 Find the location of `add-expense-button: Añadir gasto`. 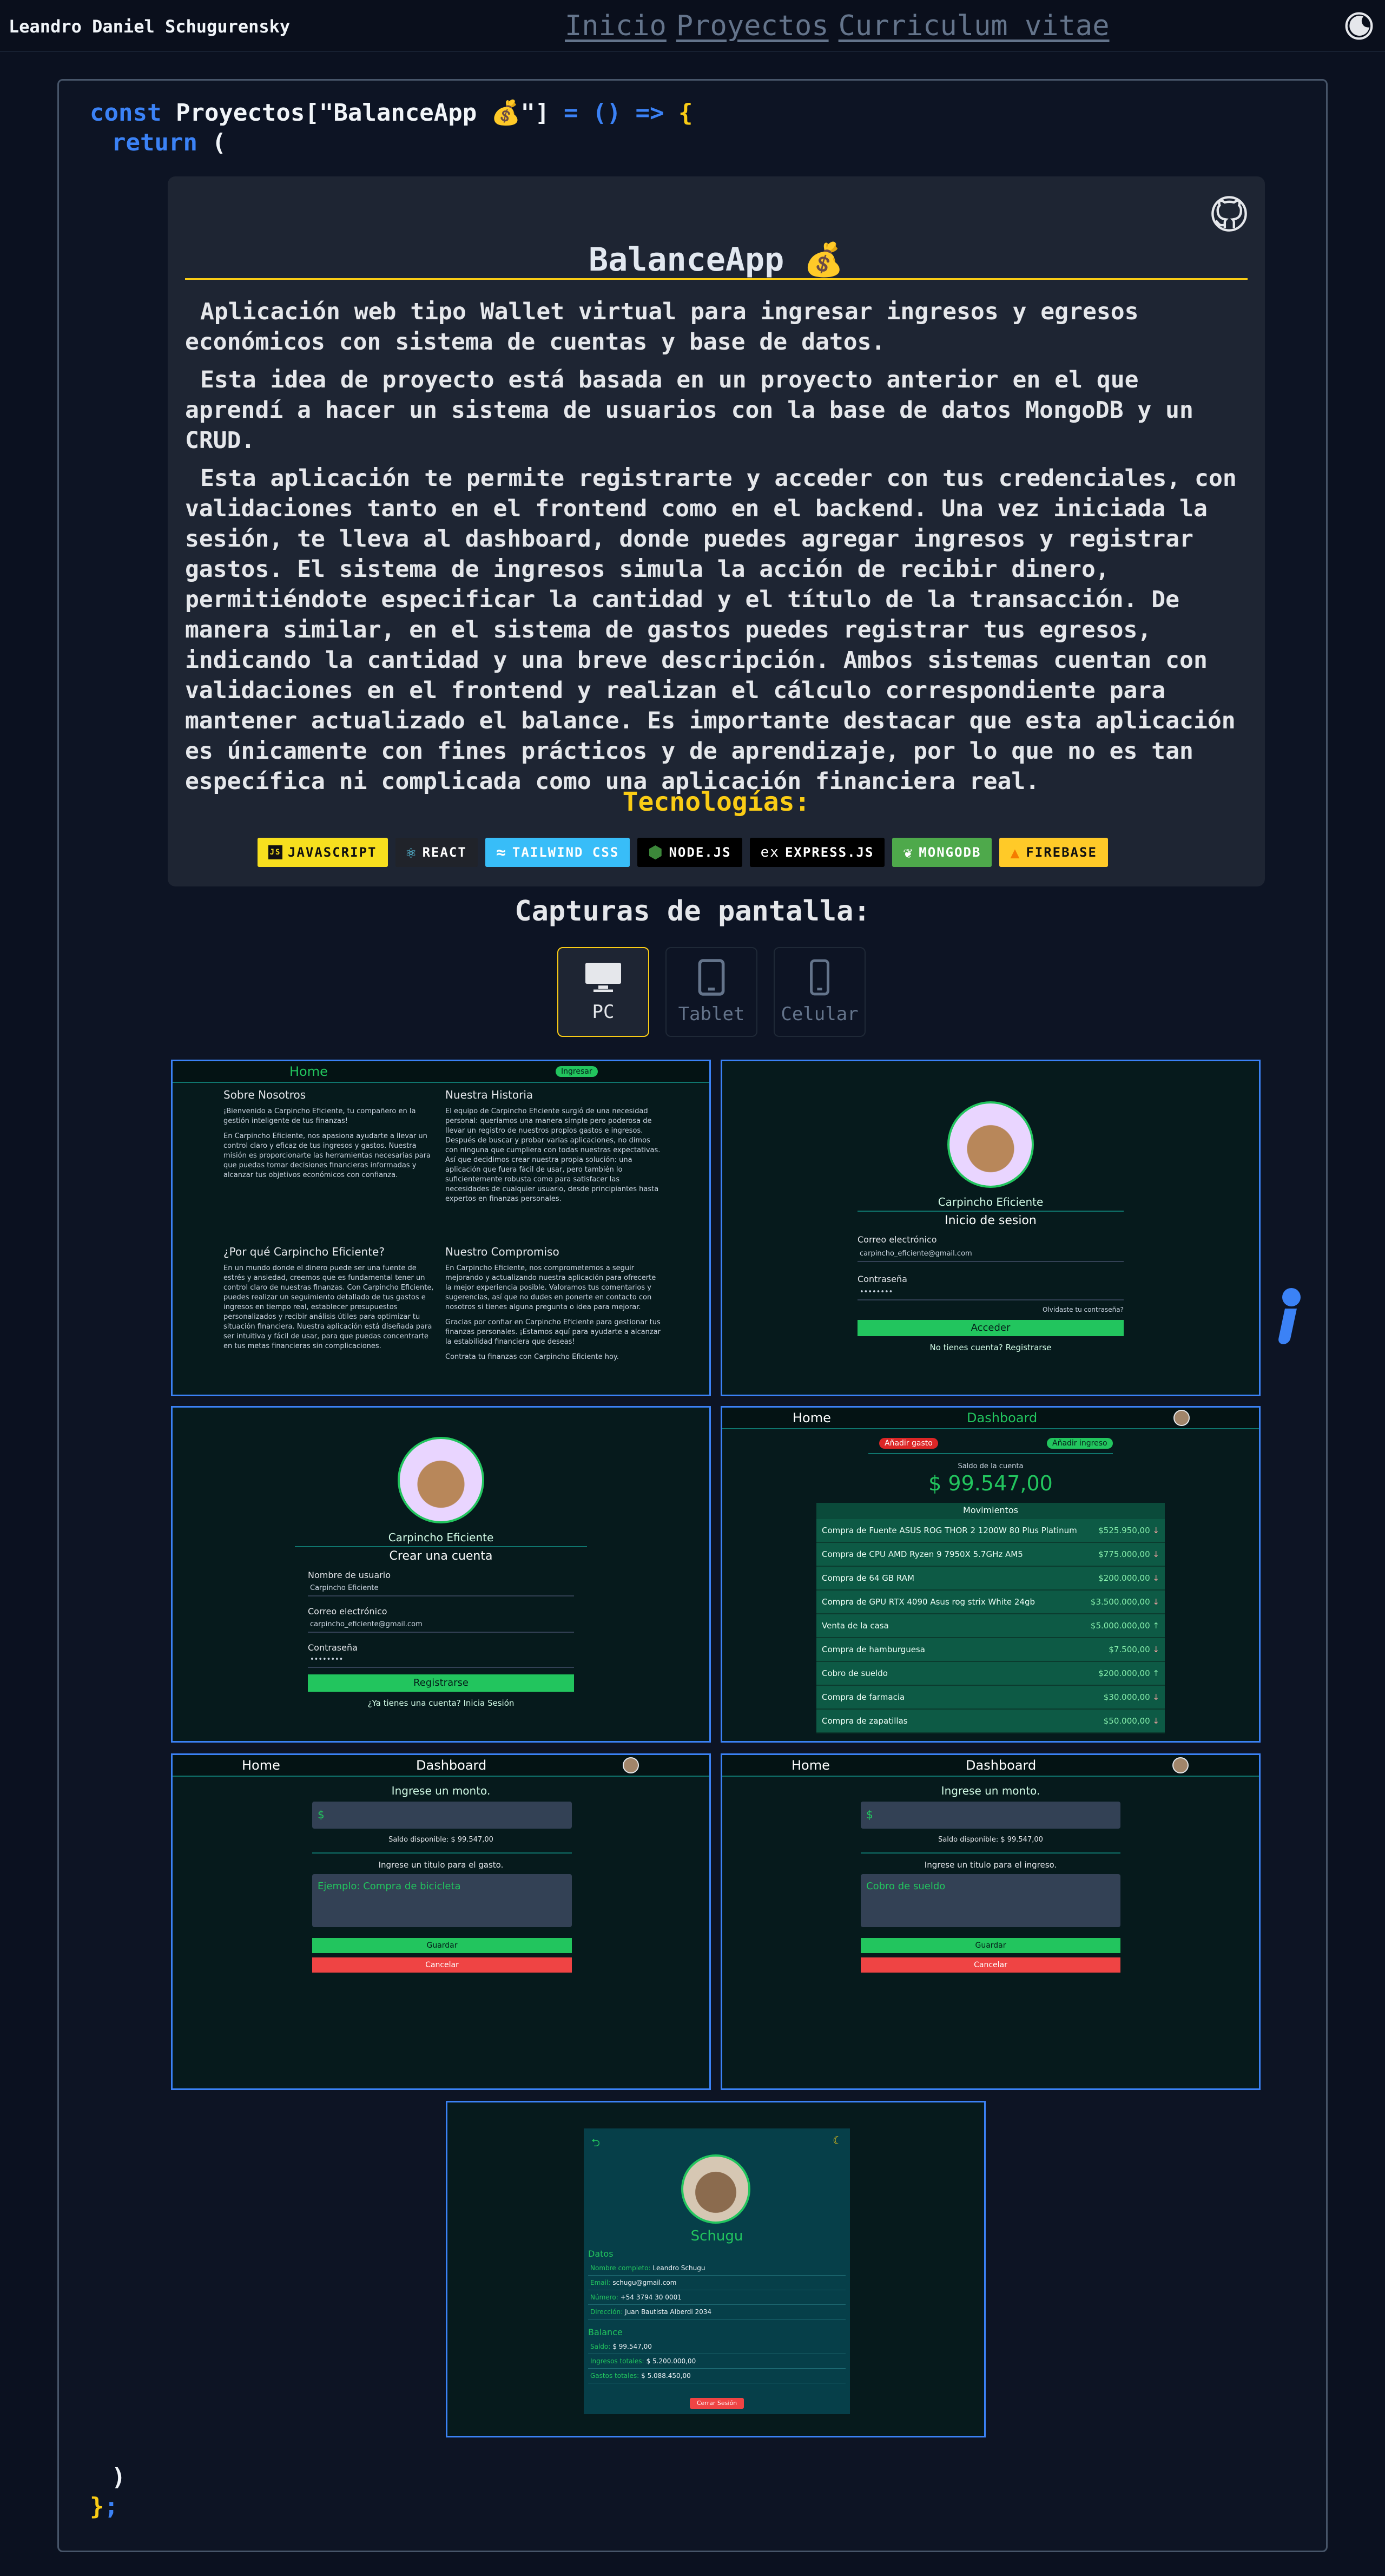

add-expense-button: Añadir gasto is located at coordinates (908, 1443).